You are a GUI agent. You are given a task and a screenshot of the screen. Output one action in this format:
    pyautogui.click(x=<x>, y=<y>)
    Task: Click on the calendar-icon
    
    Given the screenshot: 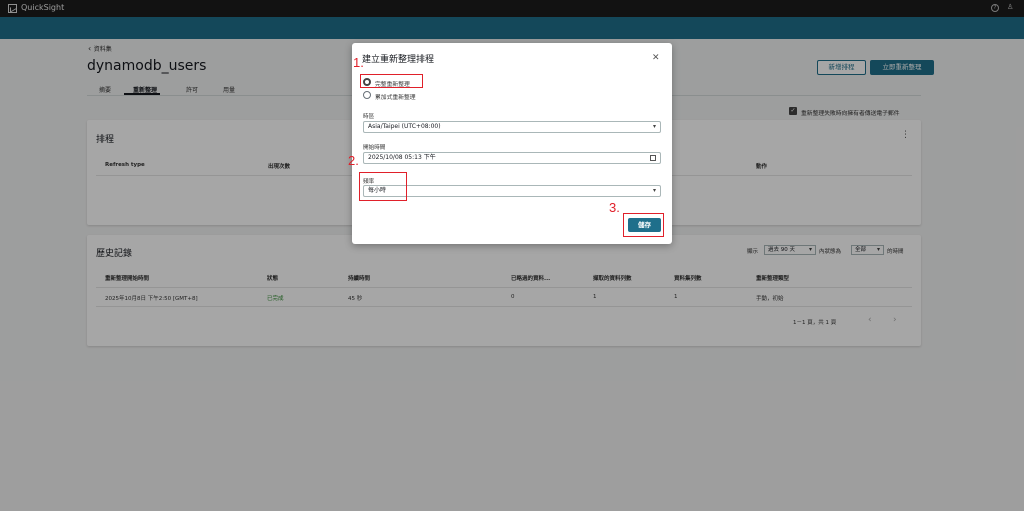 What is the action you would take?
    pyautogui.click(x=653, y=158)
    